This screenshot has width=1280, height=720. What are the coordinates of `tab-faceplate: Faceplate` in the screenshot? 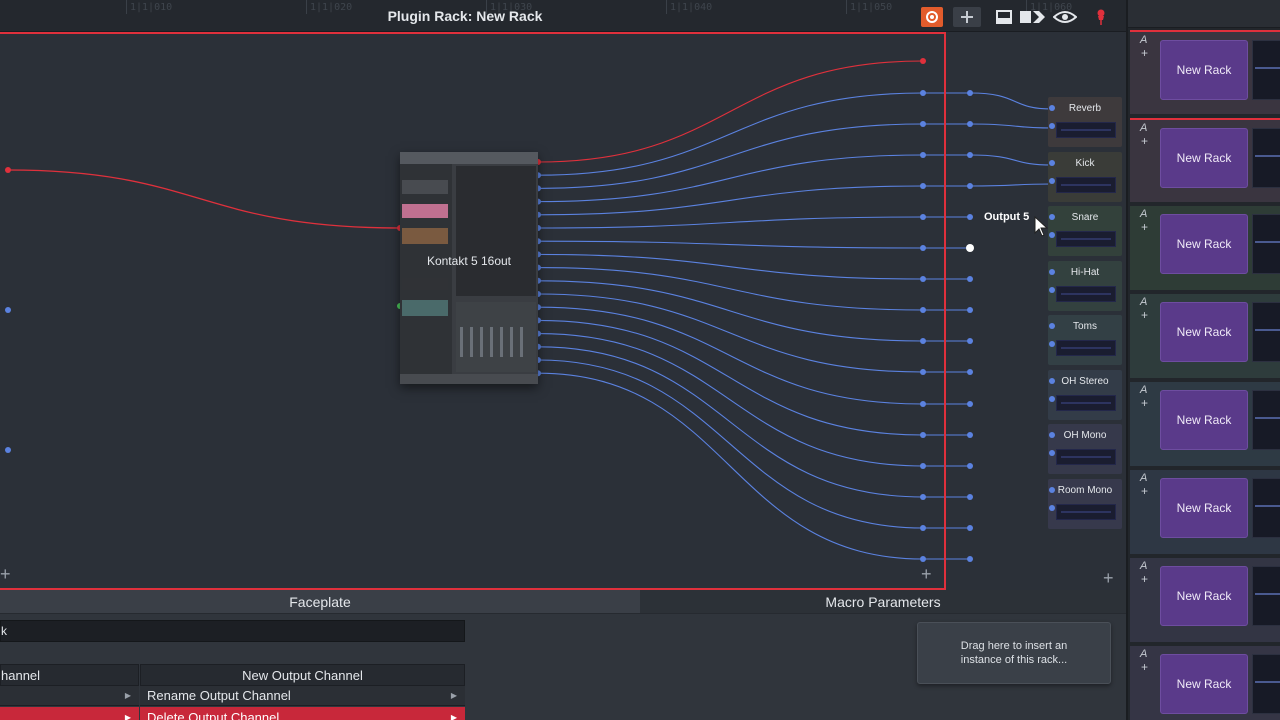 It's located at (320, 602).